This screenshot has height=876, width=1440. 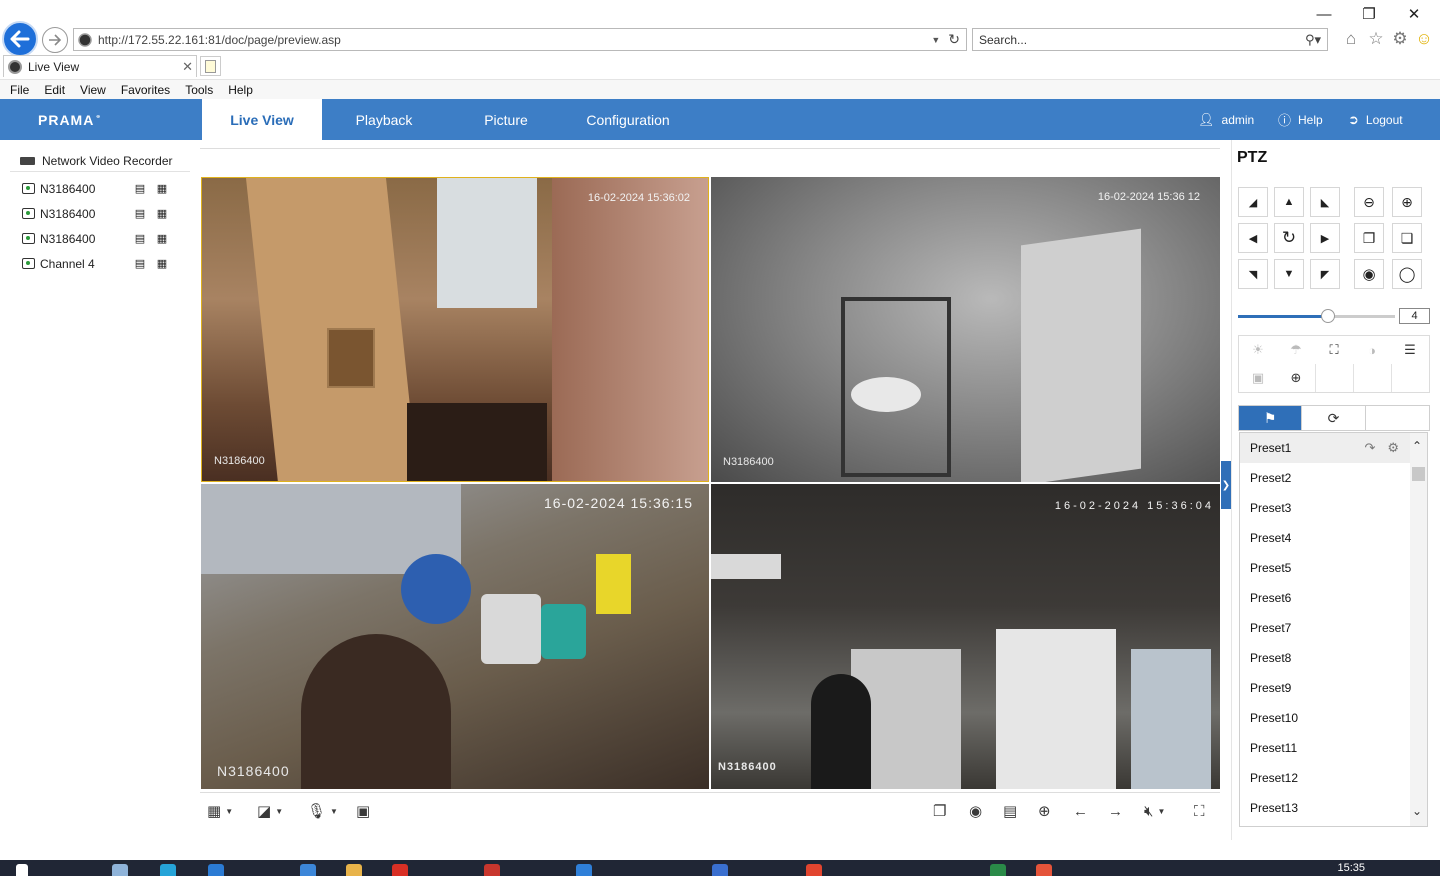 I want to click on wiper-icon: ☂, so click(x=1296, y=350).